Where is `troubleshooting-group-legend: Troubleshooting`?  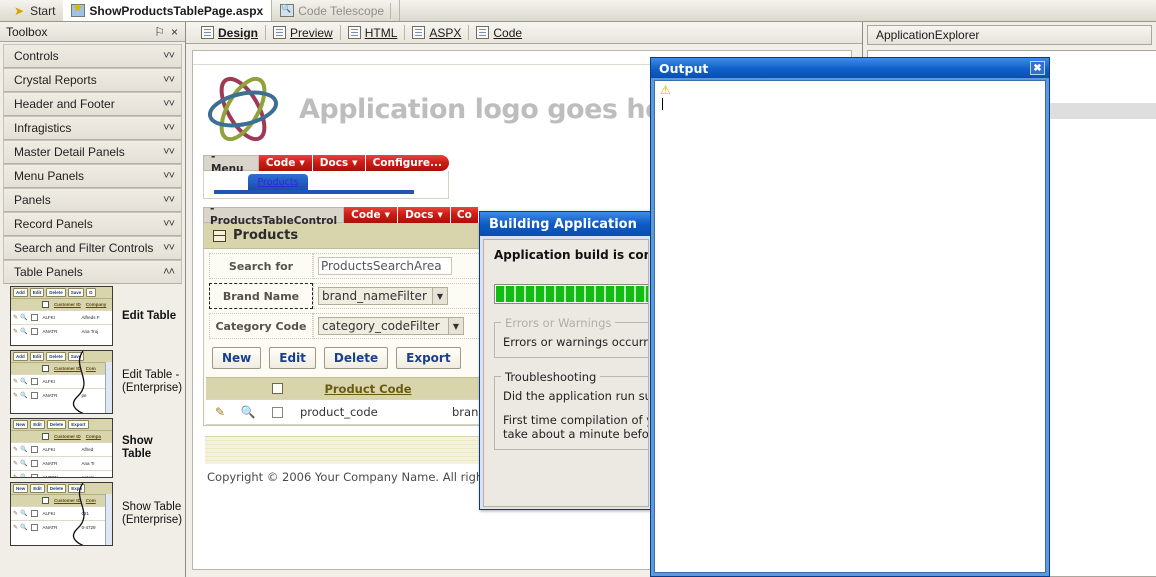
troubleshooting-group-legend: Troubleshooting is located at coordinates (551, 377).